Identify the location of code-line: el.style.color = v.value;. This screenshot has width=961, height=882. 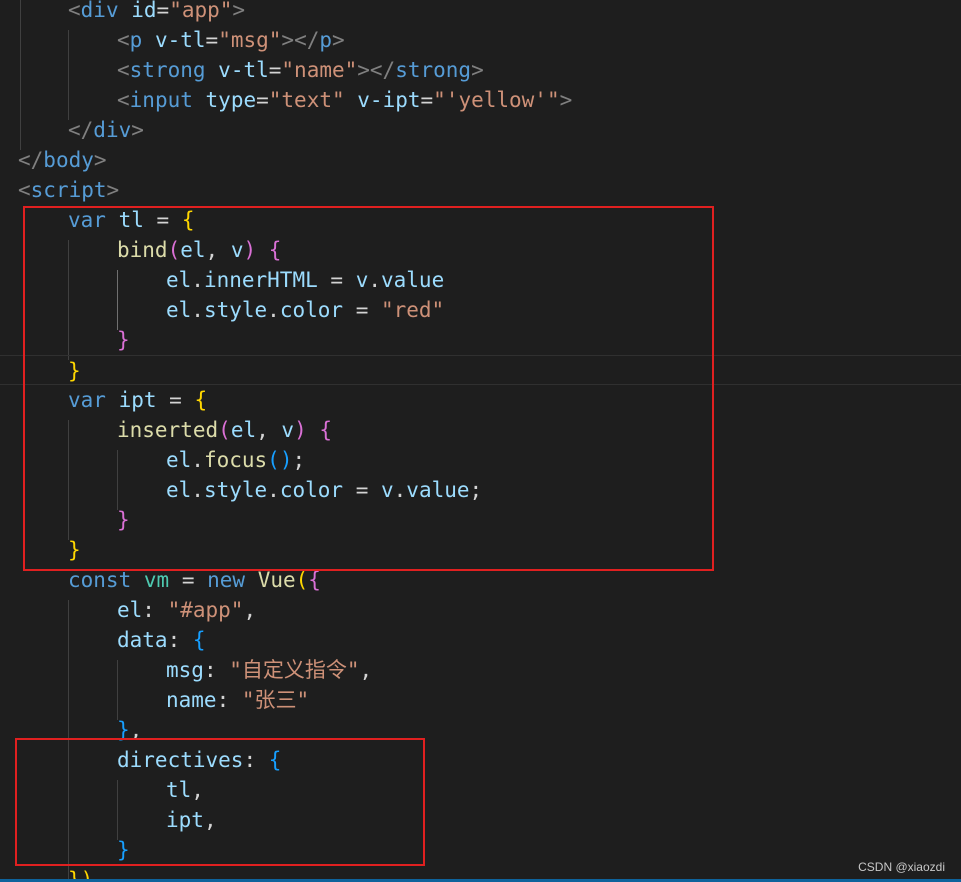
(480, 490).